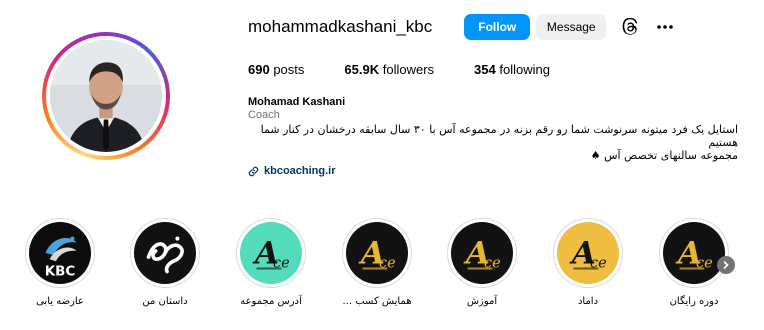 This screenshot has height=330, width=764. I want to click on following-label: following, so click(524, 69).